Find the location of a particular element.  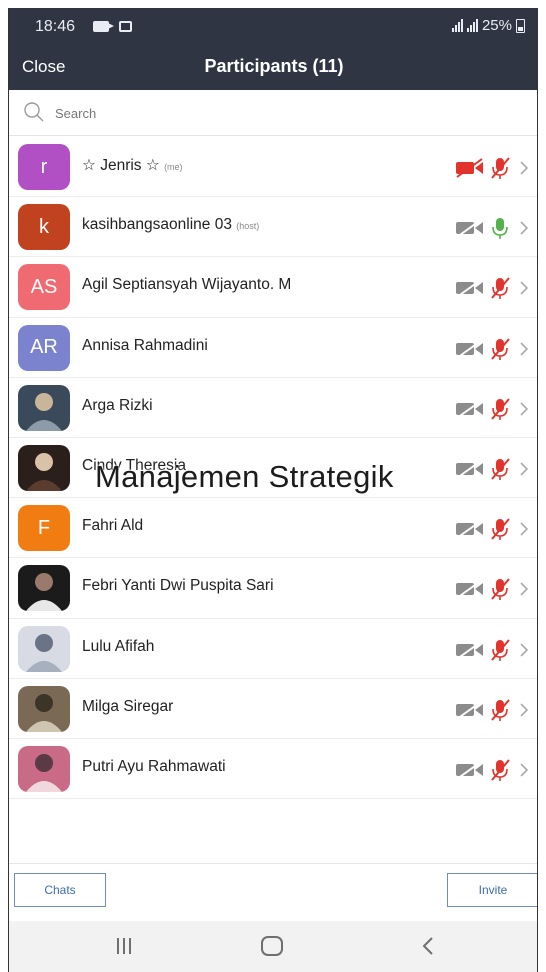

system-navigation-bar is located at coordinates (273, 946).